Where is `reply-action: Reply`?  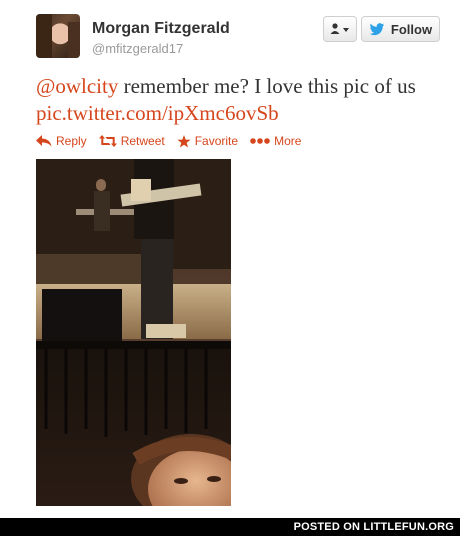
reply-action: Reply is located at coordinates (61, 141).